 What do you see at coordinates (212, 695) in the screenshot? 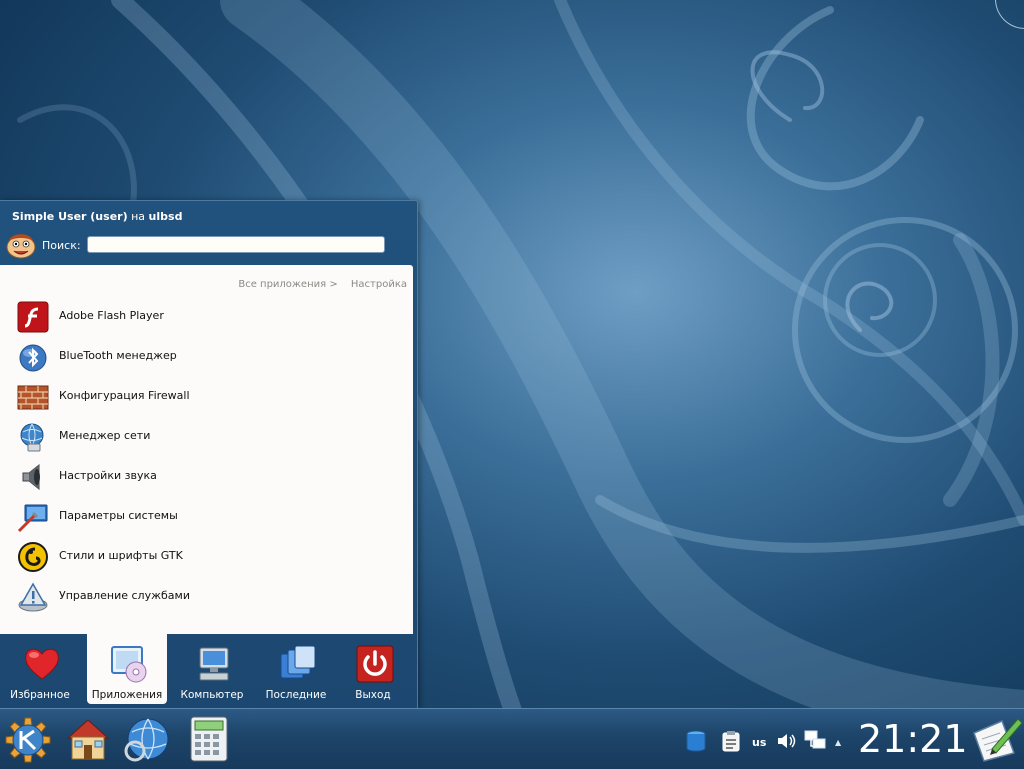
I see `tab-label: Компьютер` at bounding box center [212, 695].